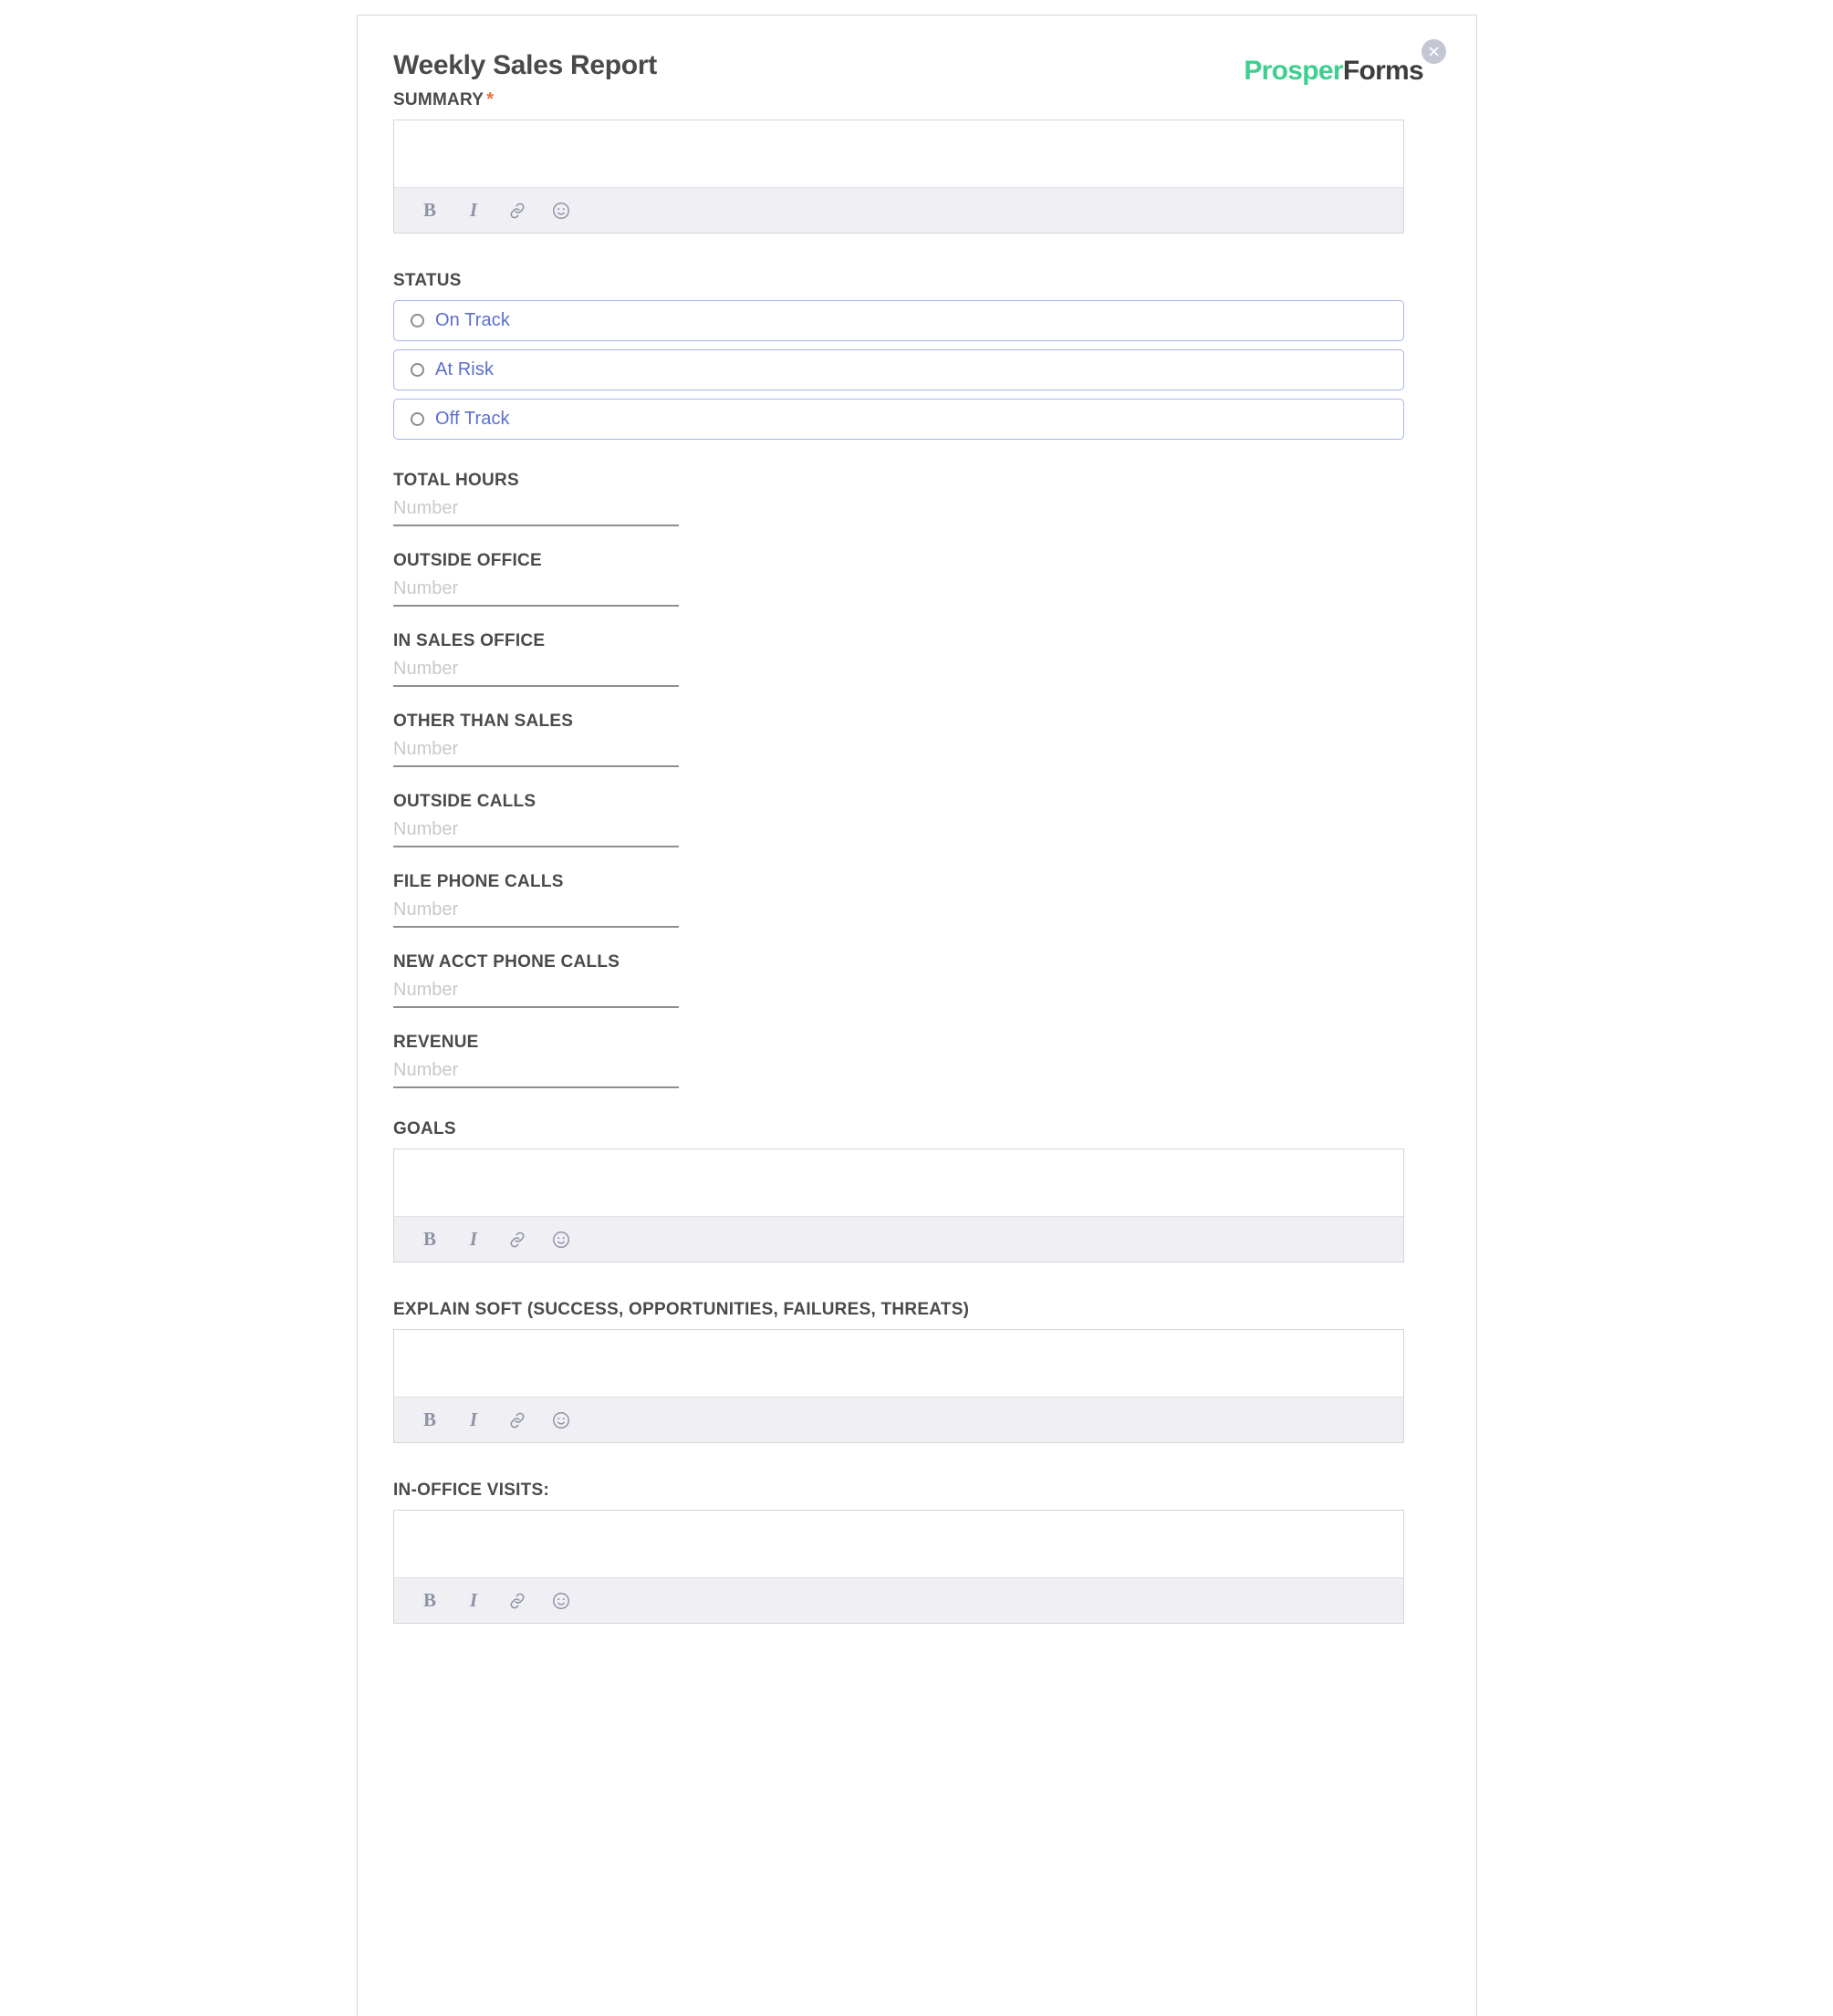 The image size is (1833, 2016). What do you see at coordinates (898, 369) in the screenshot?
I see `status-option-at-risk: At Risk` at bounding box center [898, 369].